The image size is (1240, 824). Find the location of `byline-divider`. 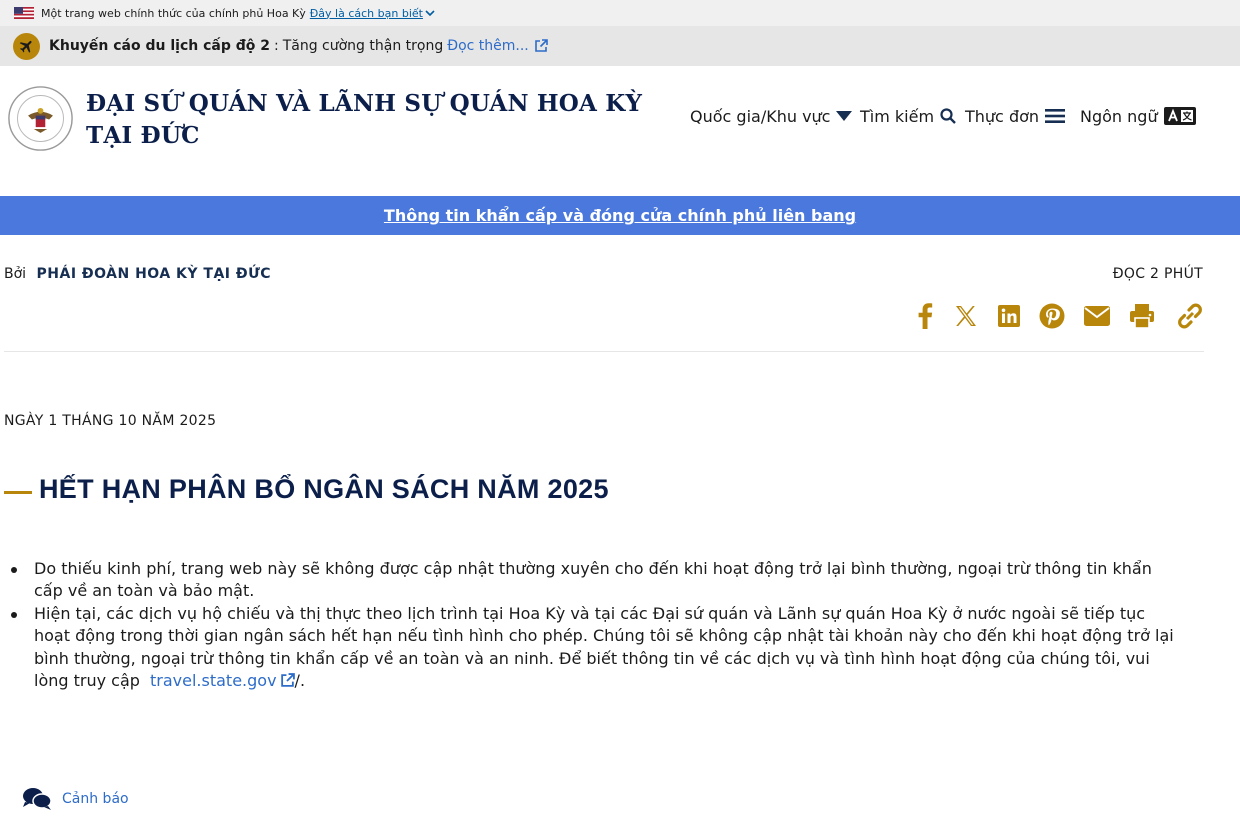

byline-divider is located at coordinates (604, 351).